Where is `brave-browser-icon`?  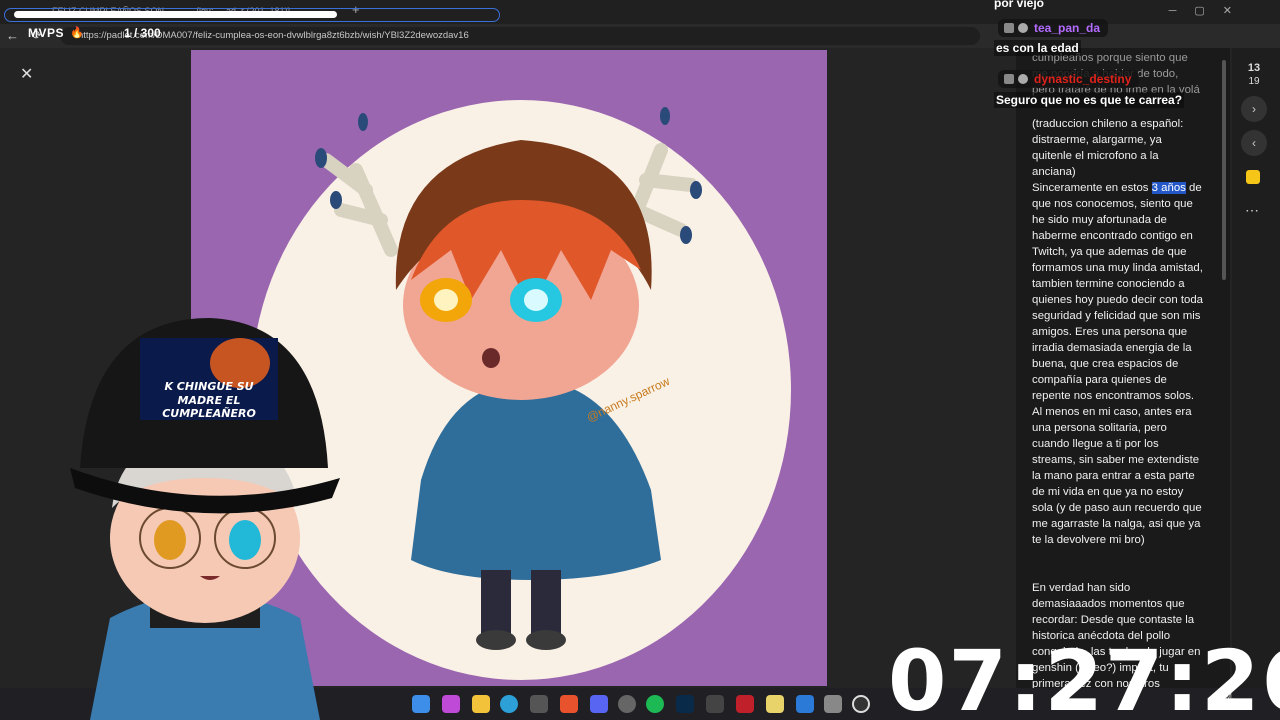 brave-browser-icon is located at coordinates (569, 704).